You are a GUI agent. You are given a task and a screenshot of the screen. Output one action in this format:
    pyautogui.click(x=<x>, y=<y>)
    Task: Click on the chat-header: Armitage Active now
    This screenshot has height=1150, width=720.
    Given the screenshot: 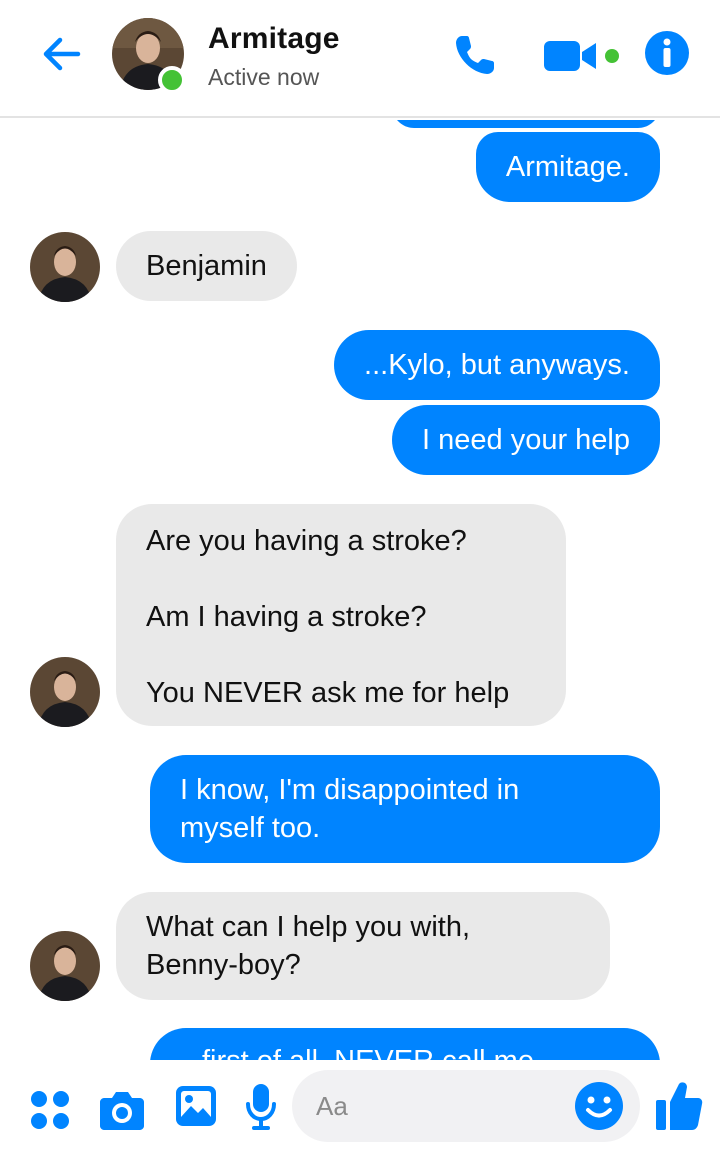 What is the action you would take?
    pyautogui.click(x=360, y=59)
    